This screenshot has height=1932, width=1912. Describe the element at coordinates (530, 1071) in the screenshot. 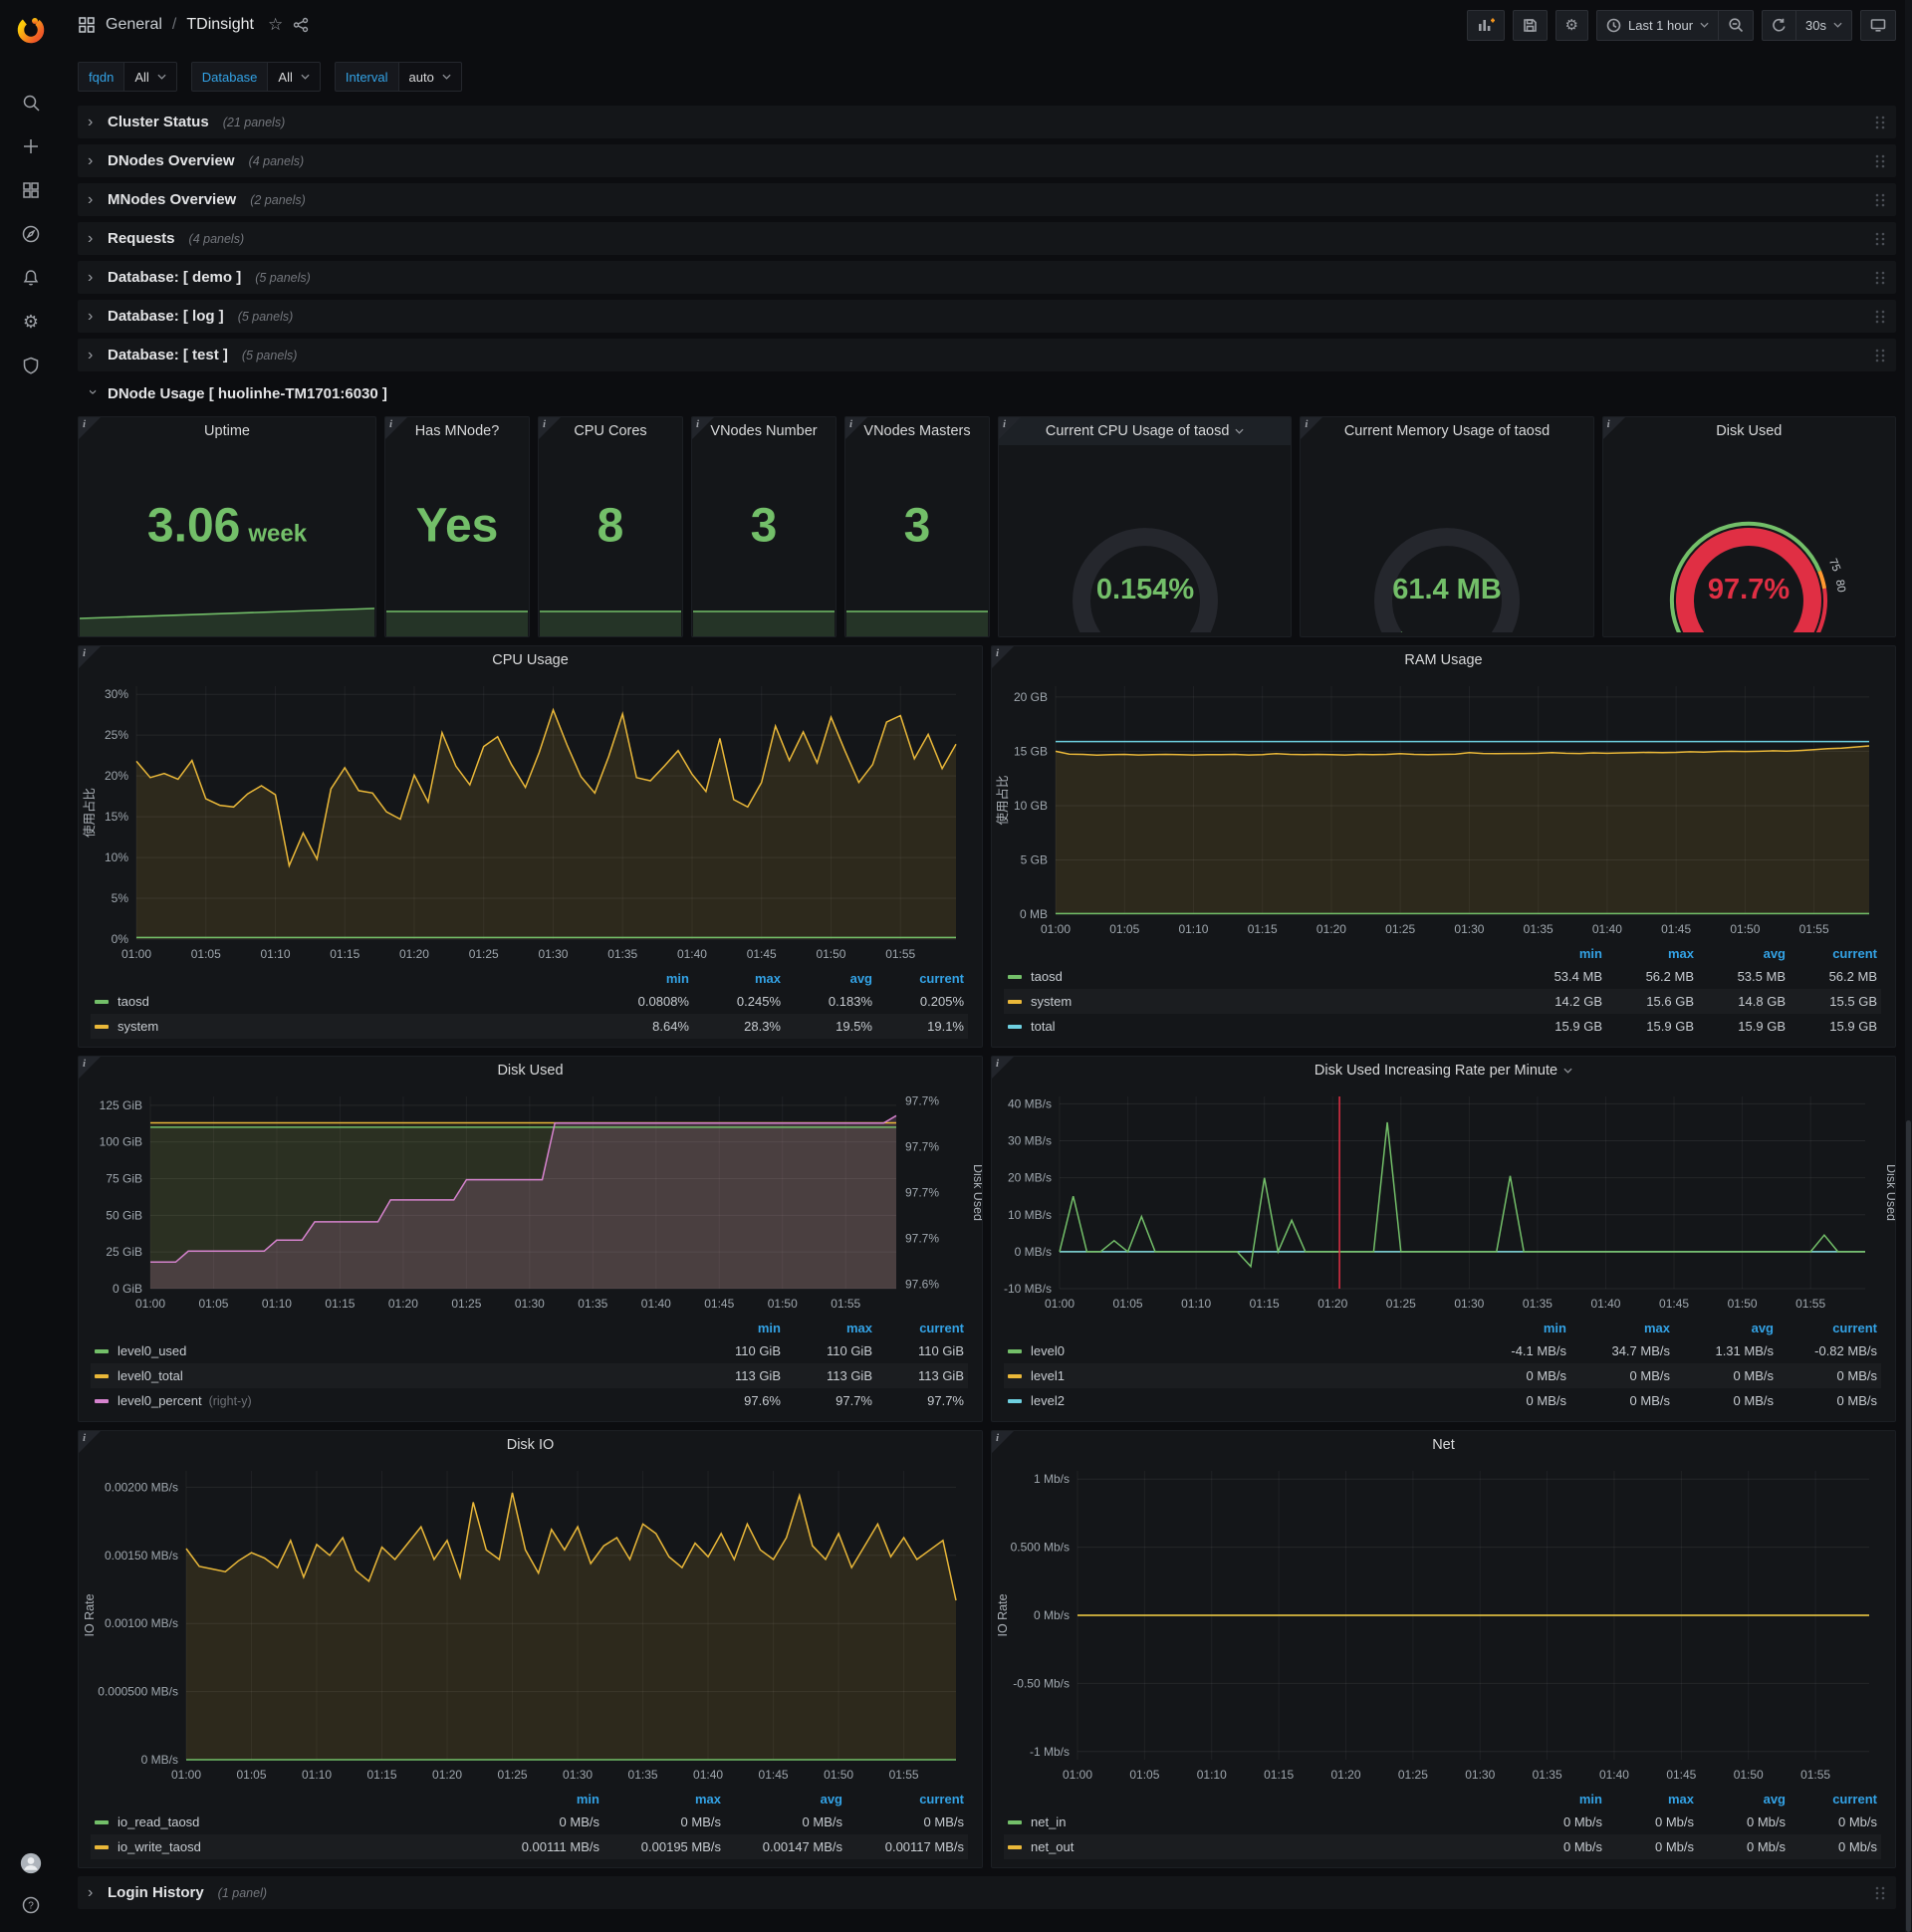

I see `chart-panel-title: Disk Used` at that location.